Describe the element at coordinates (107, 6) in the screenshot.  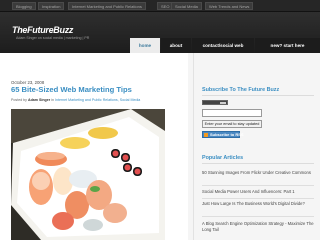
I see `category-tag-internet-marketing: Internet Marketing and Public Relations` at that location.